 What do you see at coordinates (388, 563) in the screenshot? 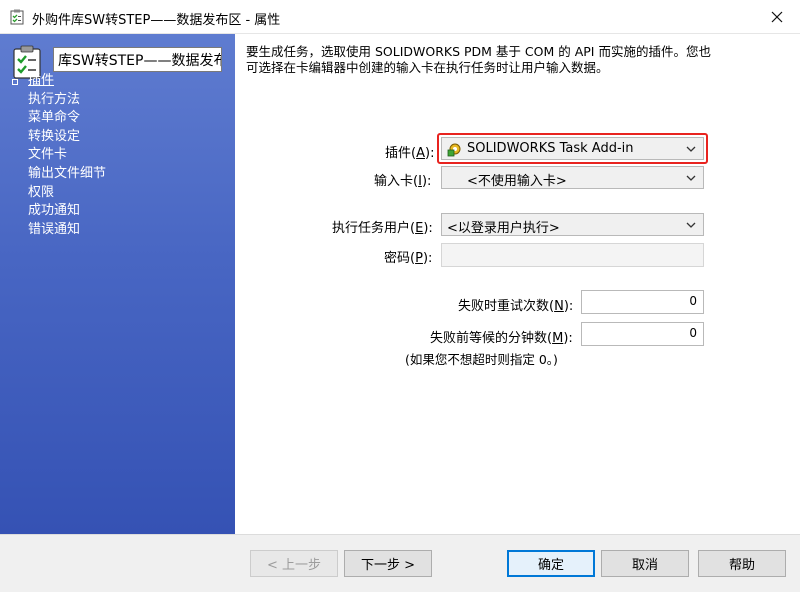
I see `next-button: 下一步 >` at bounding box center [388, 563].